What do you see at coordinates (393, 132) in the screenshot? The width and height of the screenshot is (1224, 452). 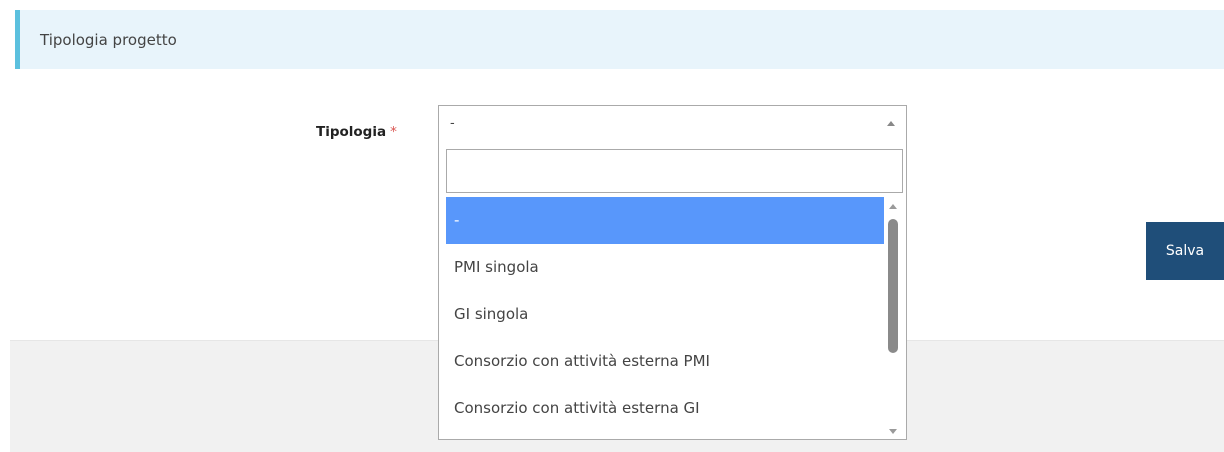 I see `required-marker: *` at bounding box center [393, 132].